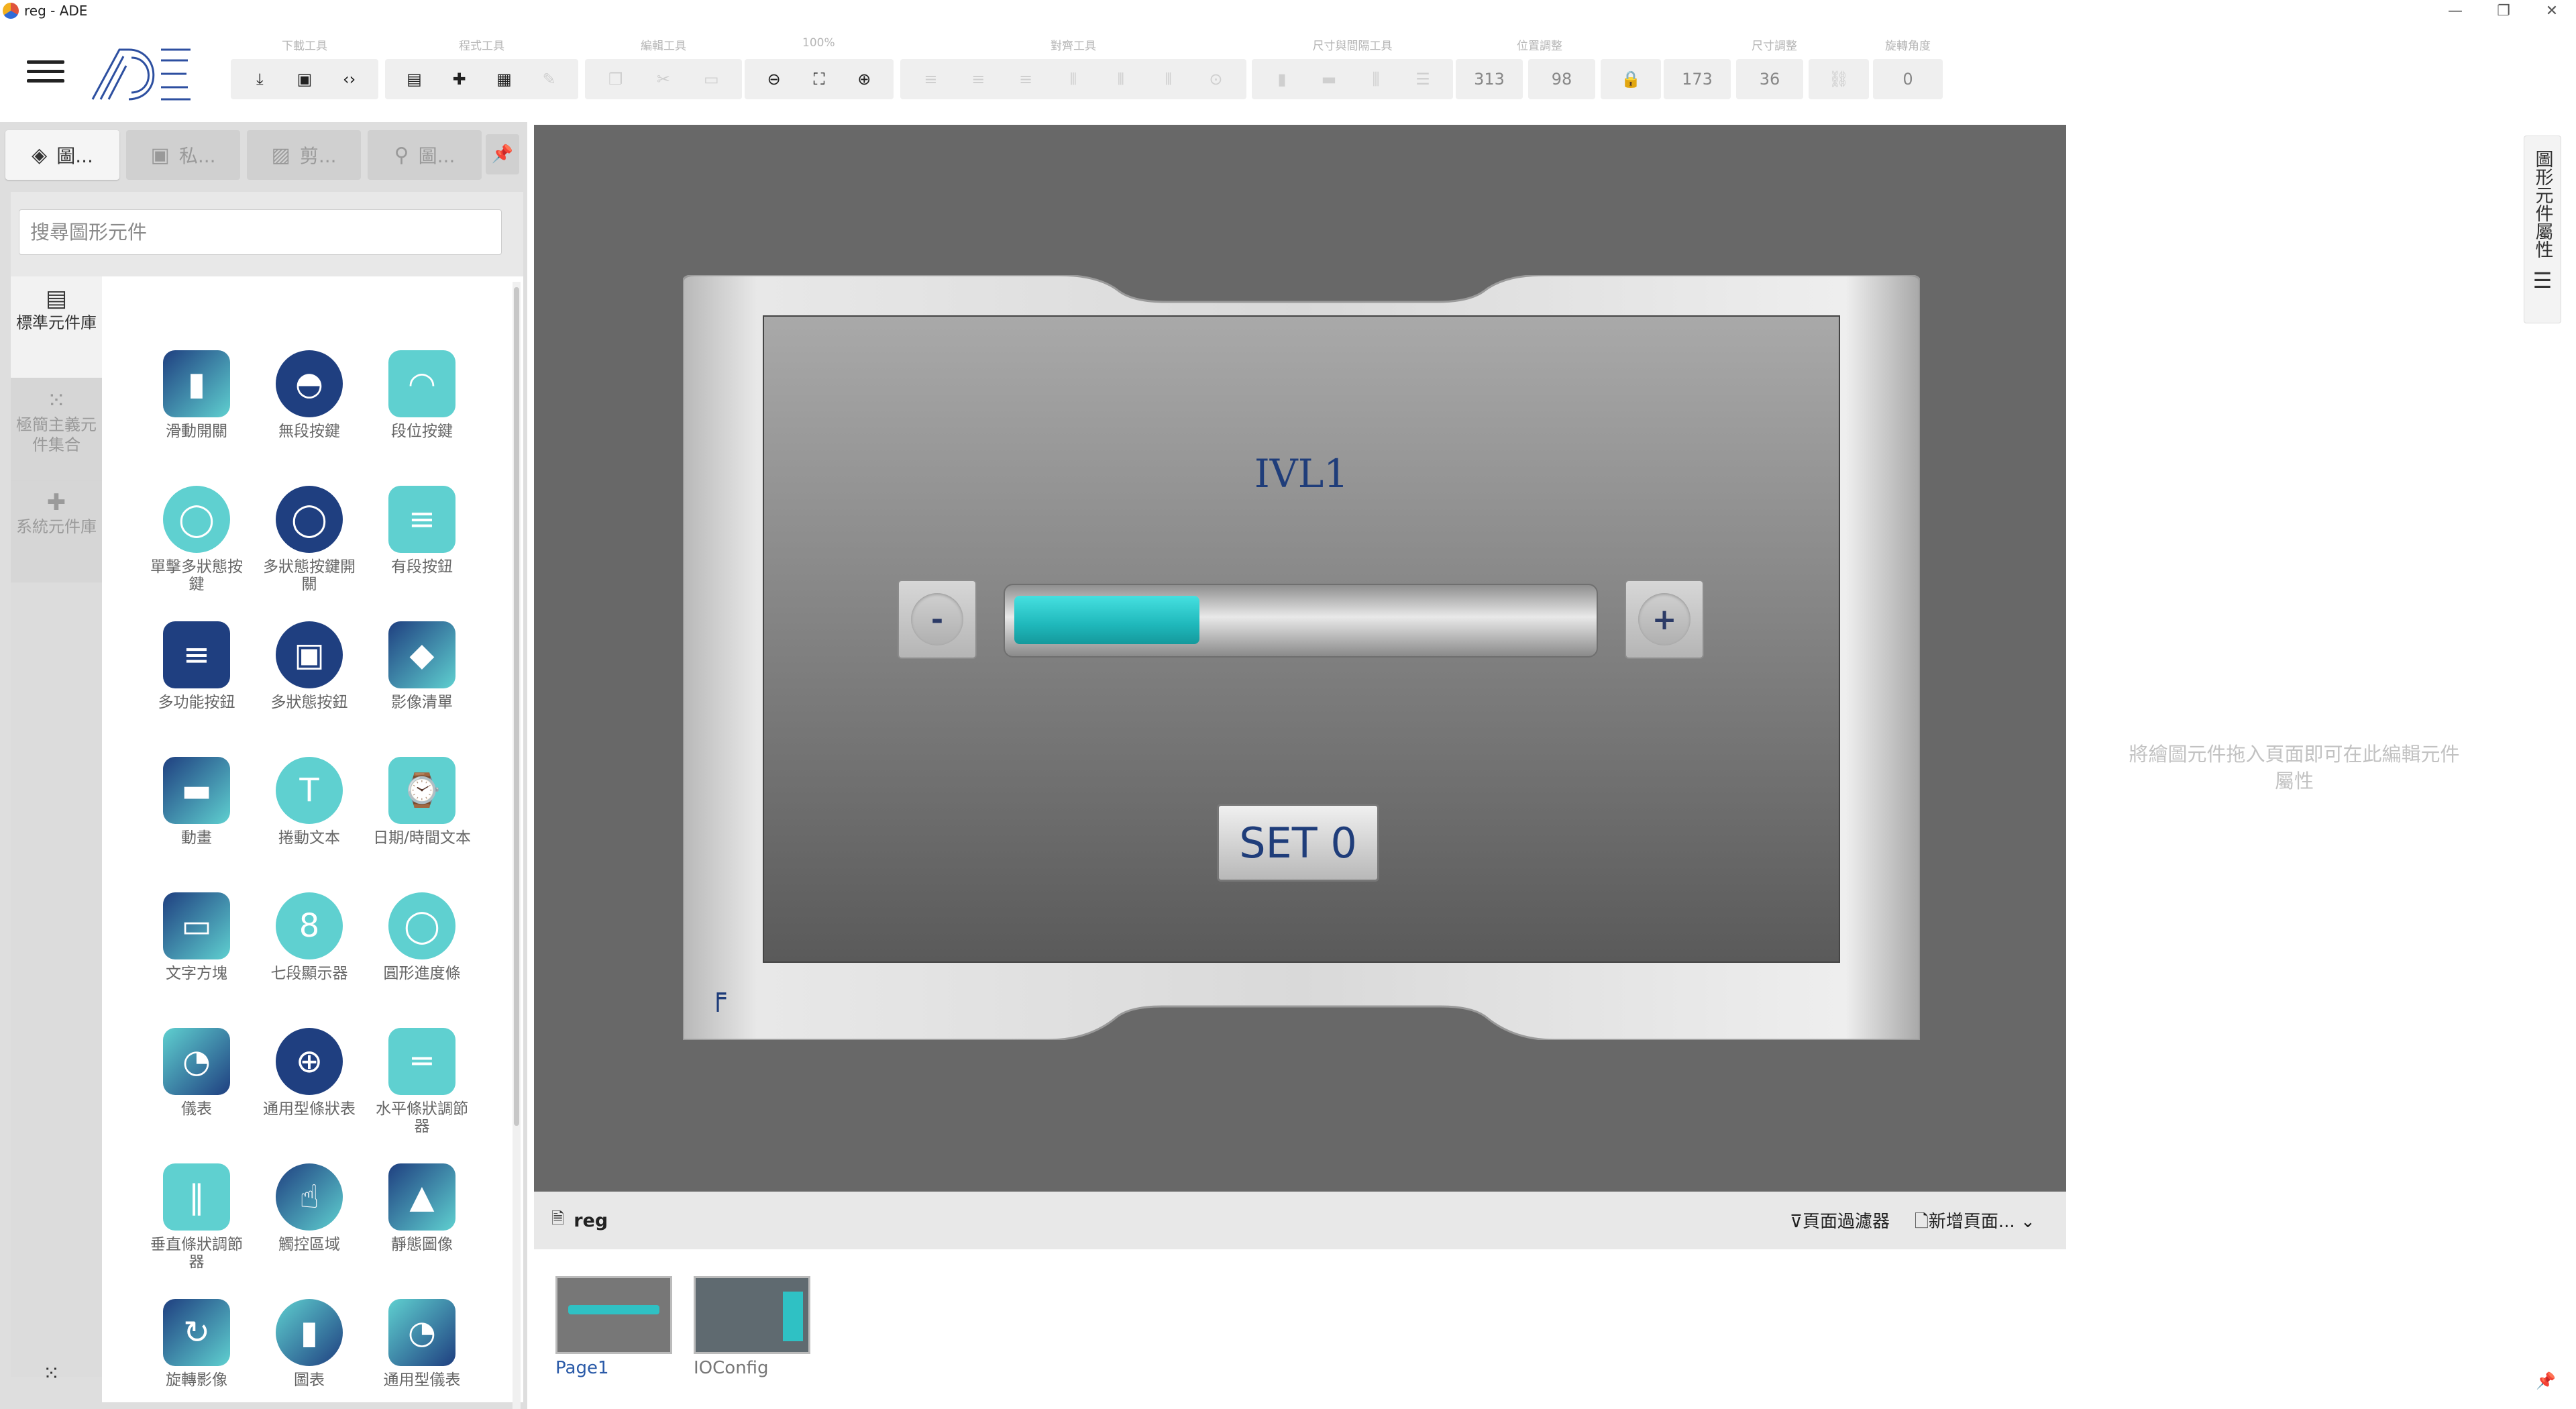  I want to click on component-label: 無段按鍵, so click(309, 431).